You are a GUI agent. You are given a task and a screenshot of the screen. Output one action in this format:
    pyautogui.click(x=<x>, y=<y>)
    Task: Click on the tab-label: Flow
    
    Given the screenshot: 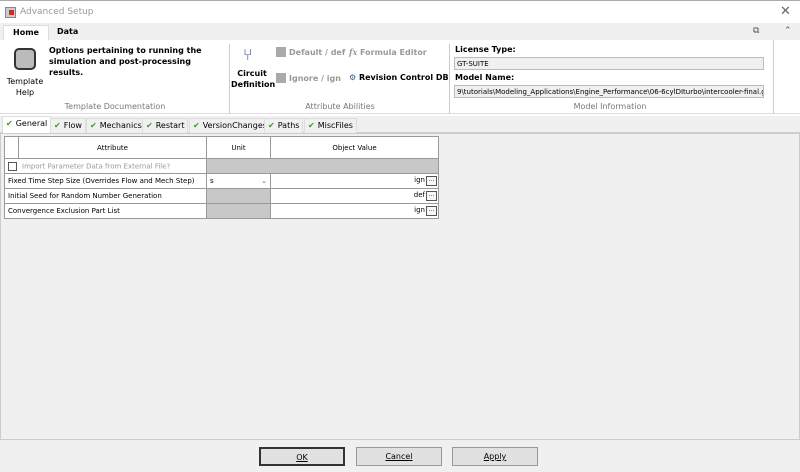 What is the action you would take?
    pyautogui.click(x=72, y=125)
    